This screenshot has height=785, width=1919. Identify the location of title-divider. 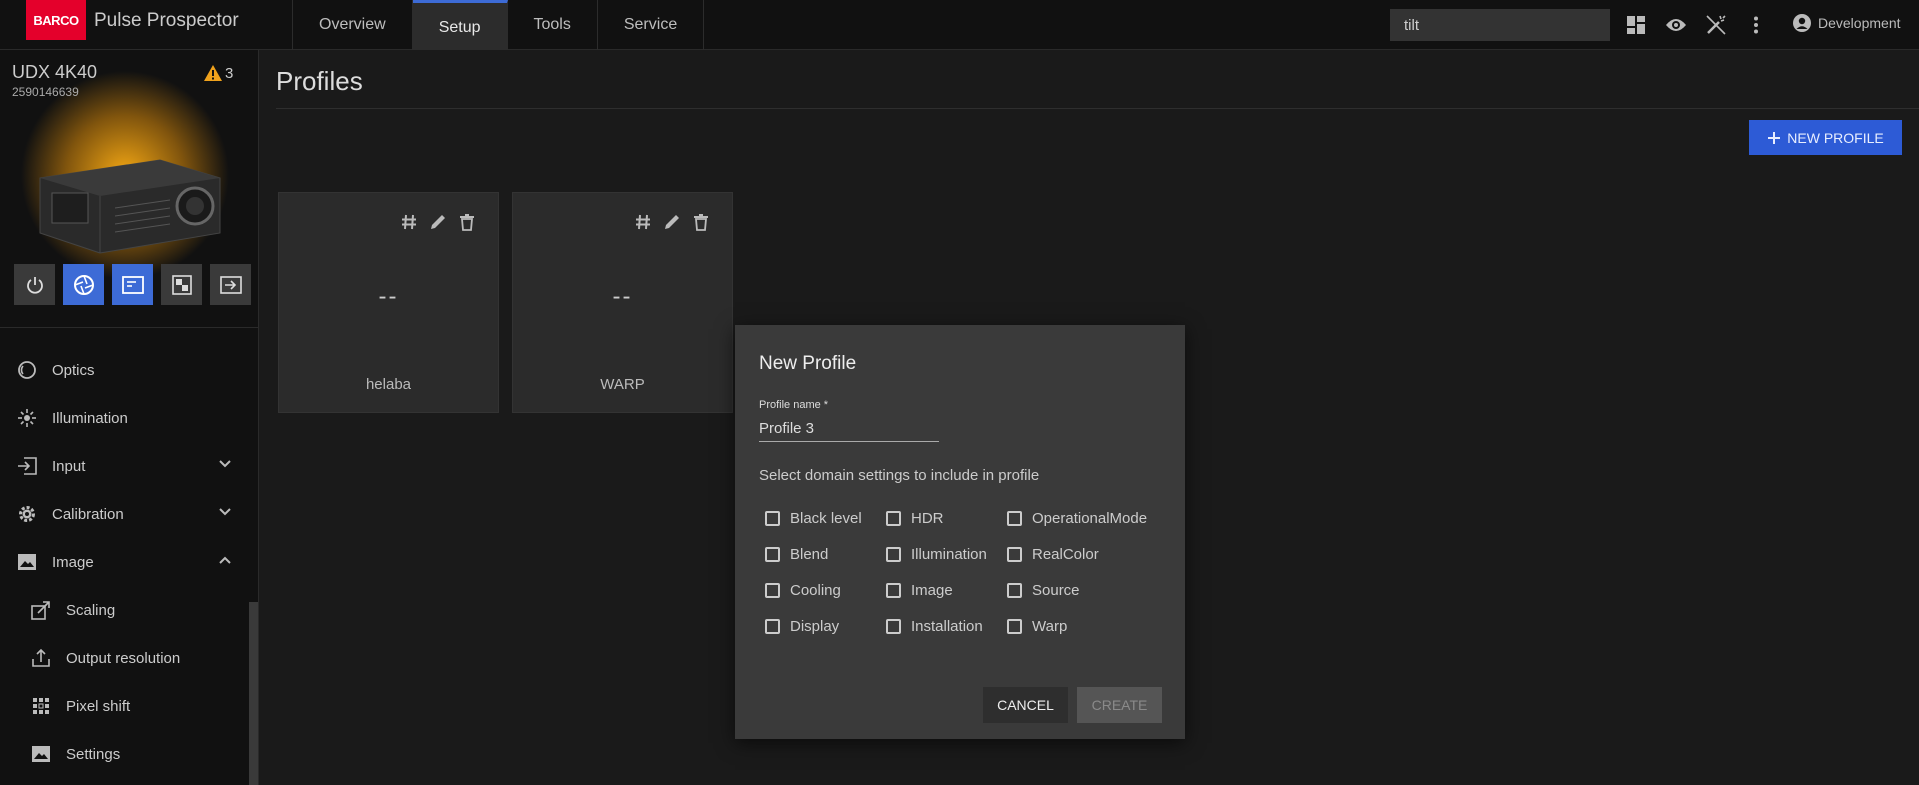
(1097, 108).